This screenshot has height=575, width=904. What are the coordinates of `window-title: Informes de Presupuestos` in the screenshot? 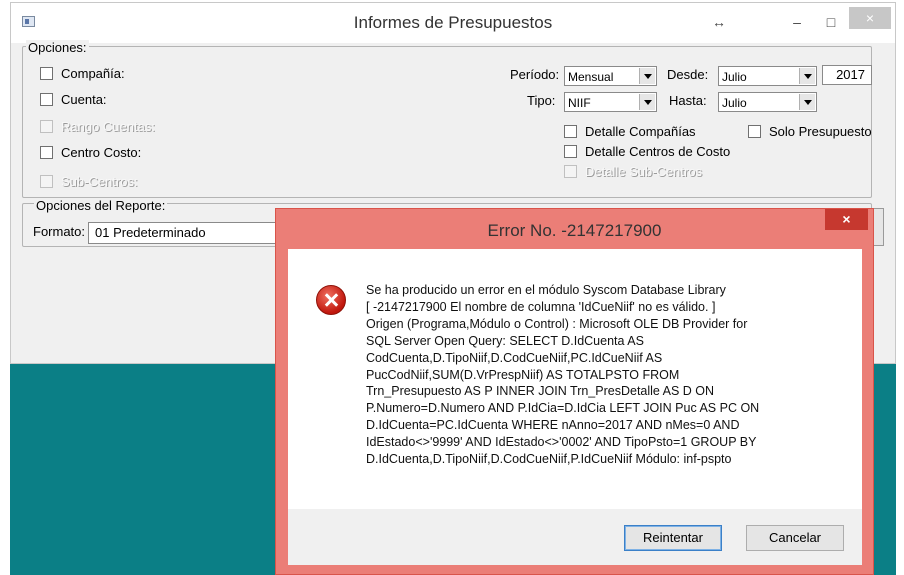 It's located at (453, 22).